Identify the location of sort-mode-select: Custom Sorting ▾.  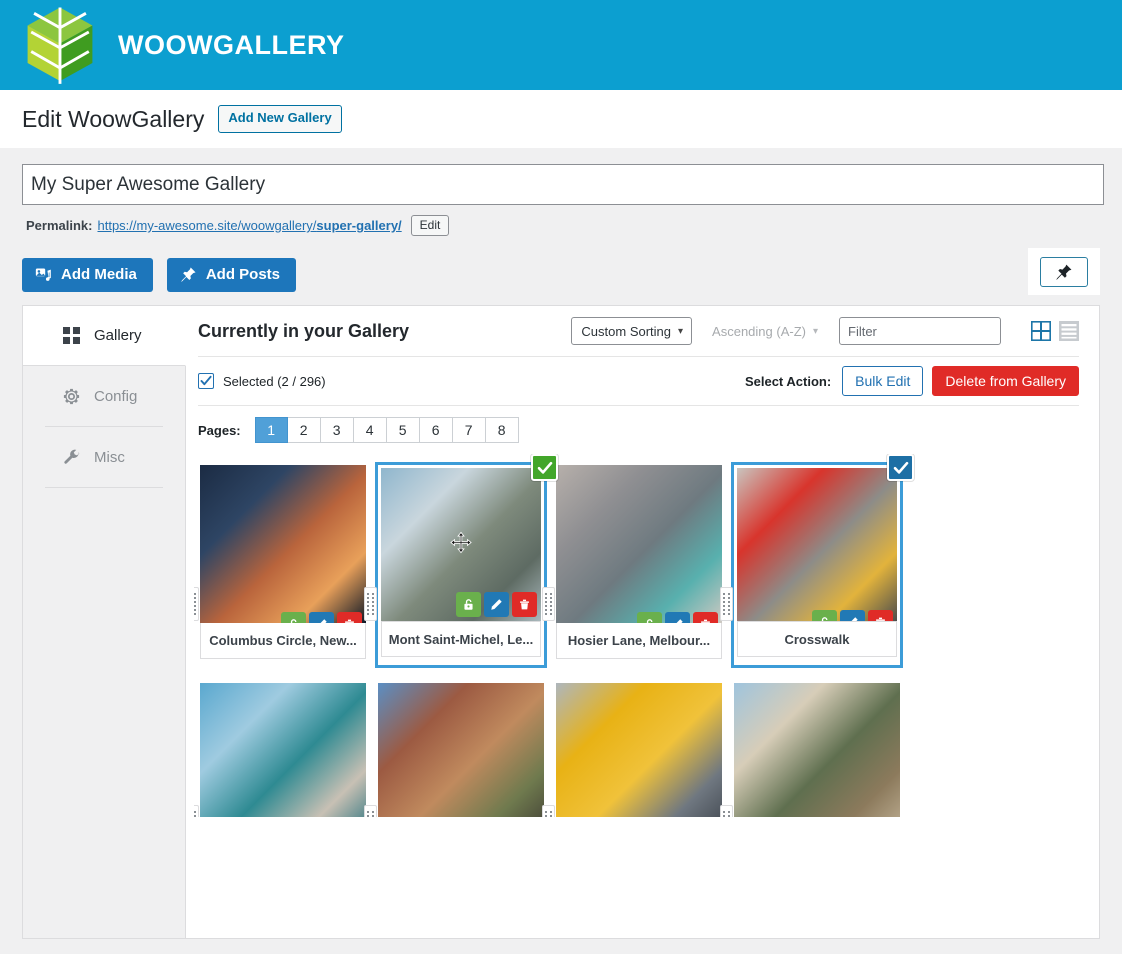
(632, 331).